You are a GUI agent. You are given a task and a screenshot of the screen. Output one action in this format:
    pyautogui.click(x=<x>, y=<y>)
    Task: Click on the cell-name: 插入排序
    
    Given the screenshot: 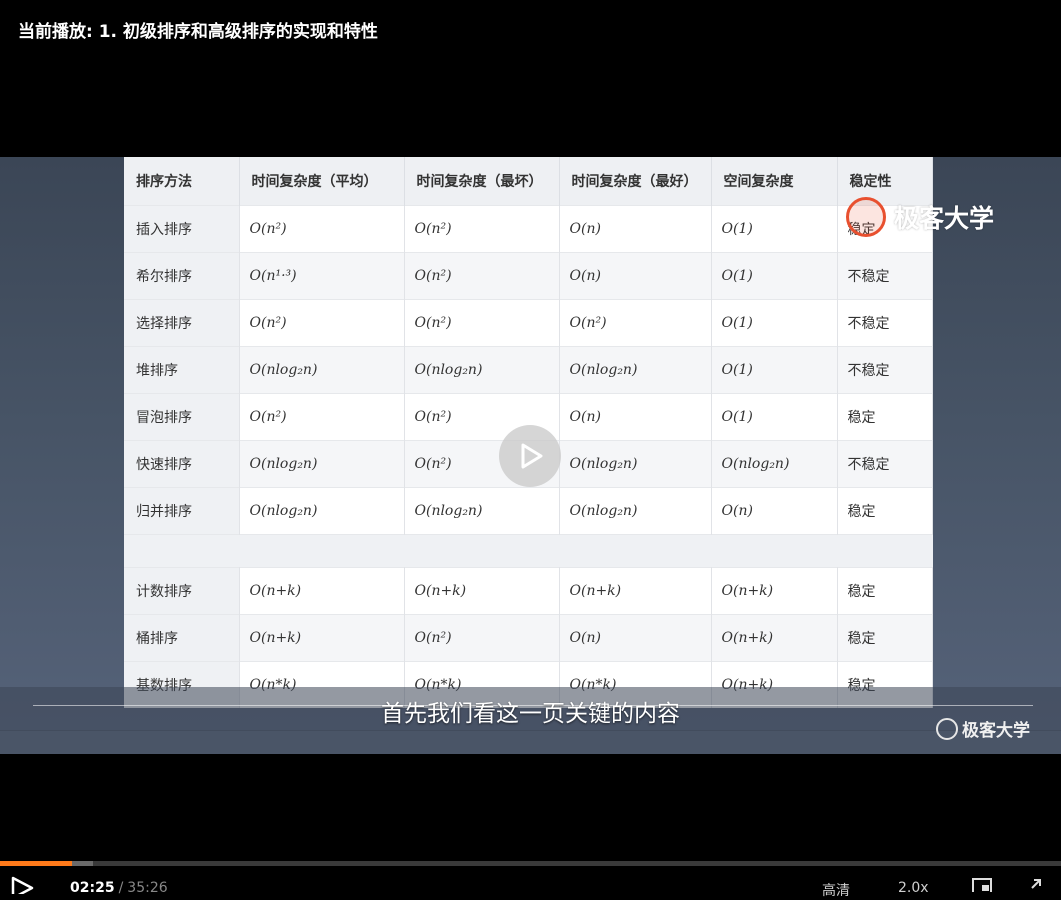 What is the action you would take?
    pyautogui.click(x=182, y=229)
    